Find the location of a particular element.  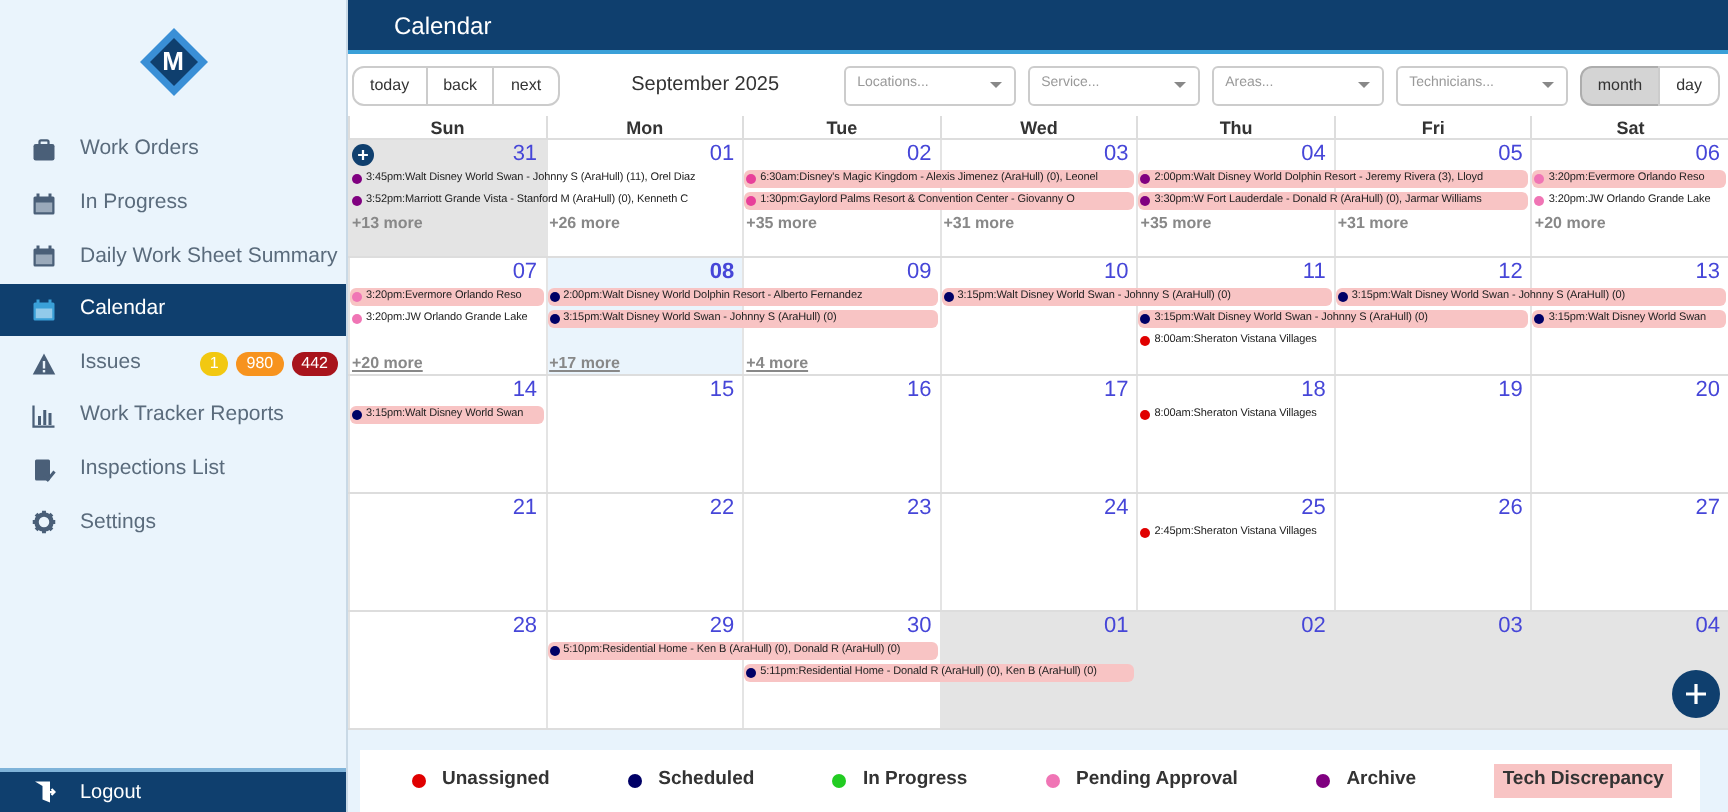

logout-icon is located at coordinates (44, 792).